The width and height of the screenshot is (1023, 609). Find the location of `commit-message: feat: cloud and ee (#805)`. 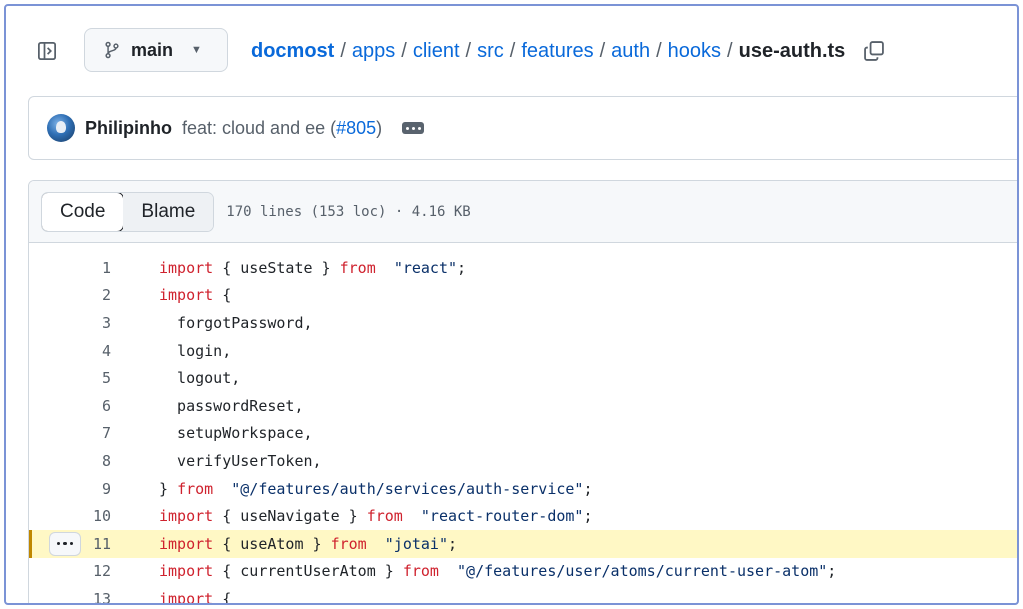

commit-message: feat: cloud and ee (#805) is located at coordinates (282, 128).